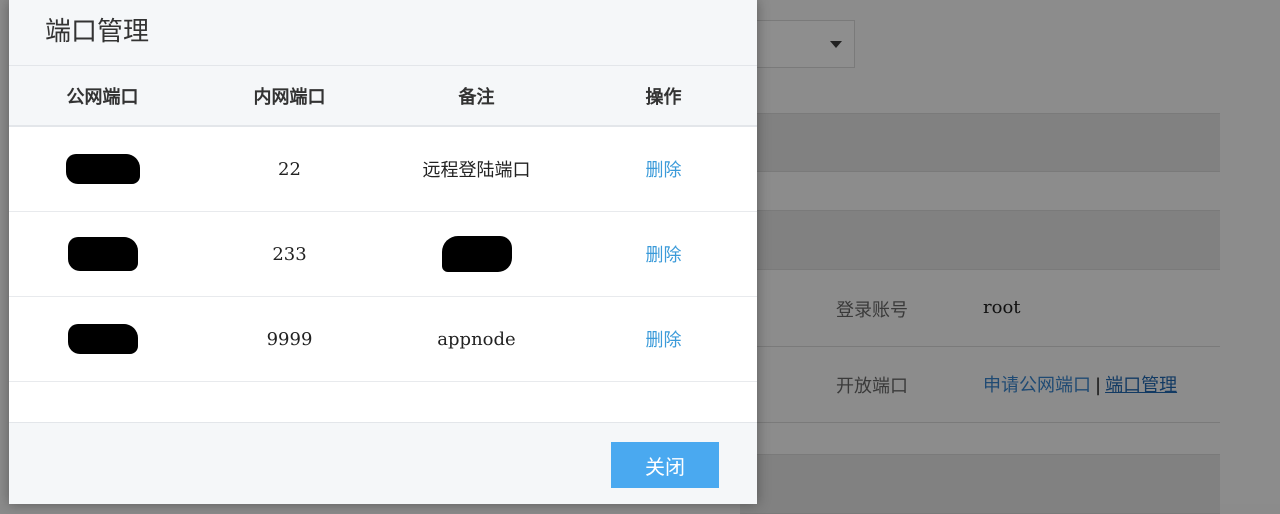 This screenshot has width=1280, height=514. Describe the element at coordinates (1037, 385) in the screenshot. I see `apply-public-port-link: 申请公网端口` at that location.